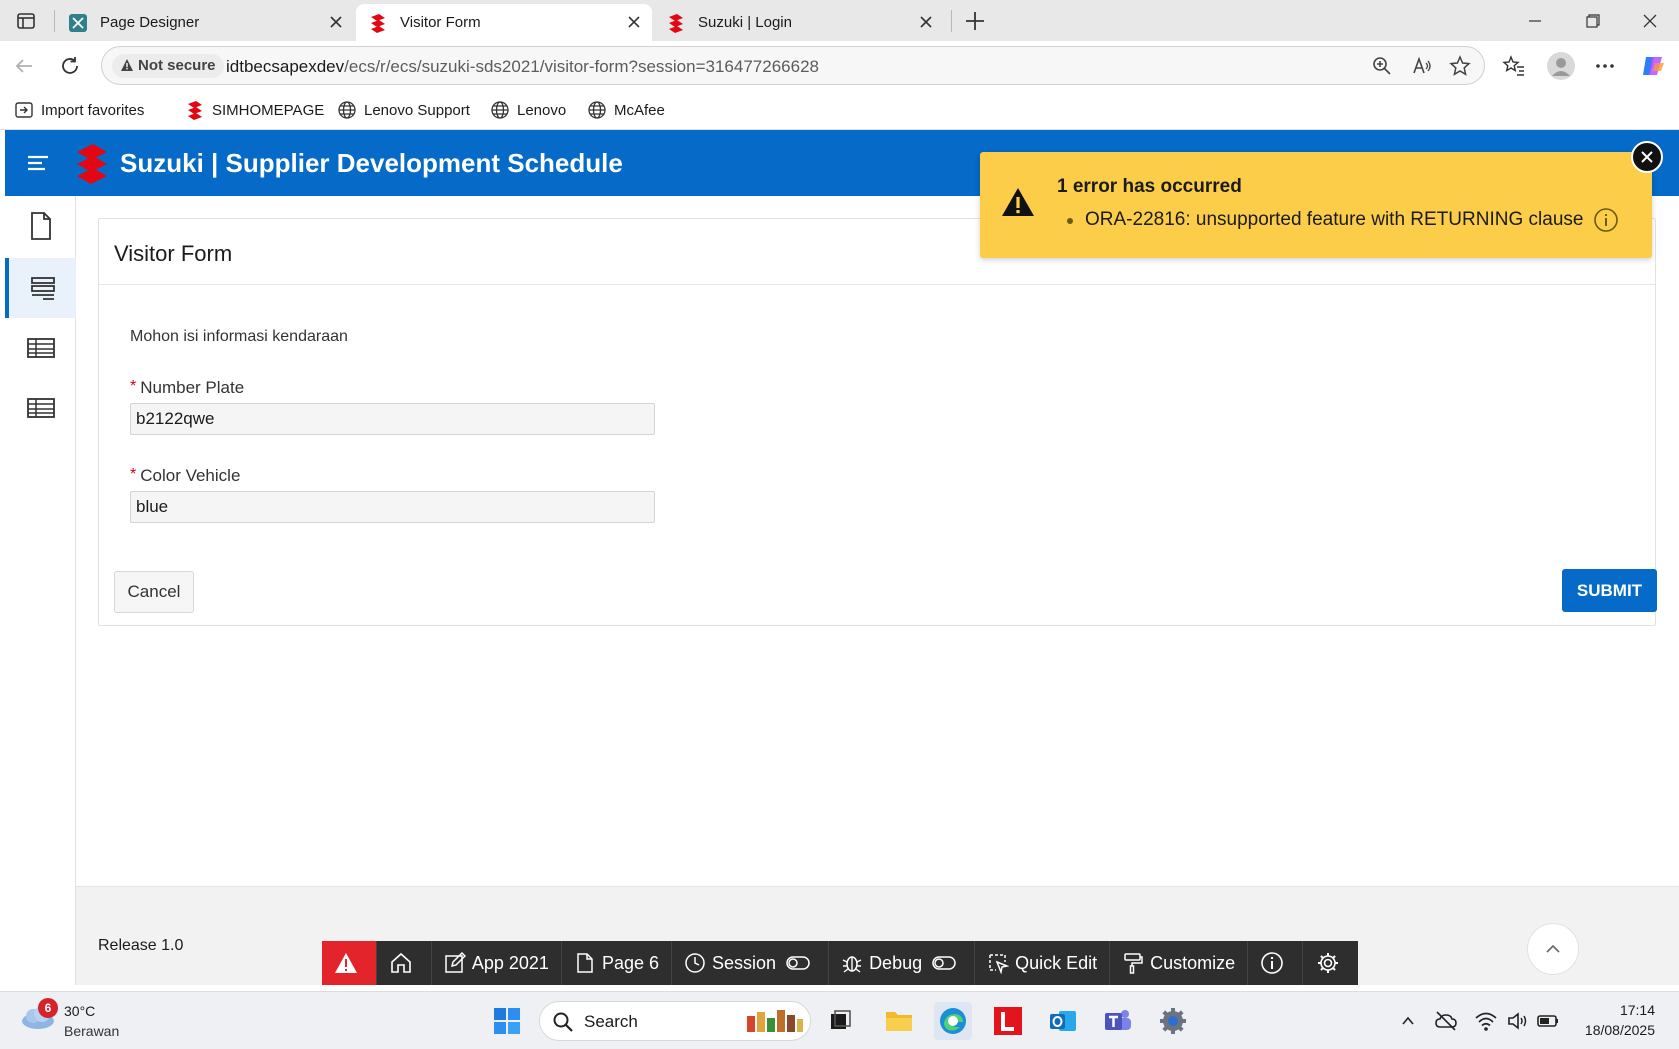 The height and width of the screenshot is (1049, 1679). What do you see at coordinates (617, 963) in the screenshot?
I see `devbar-page: Page 6` at bounding box center [617, 963].